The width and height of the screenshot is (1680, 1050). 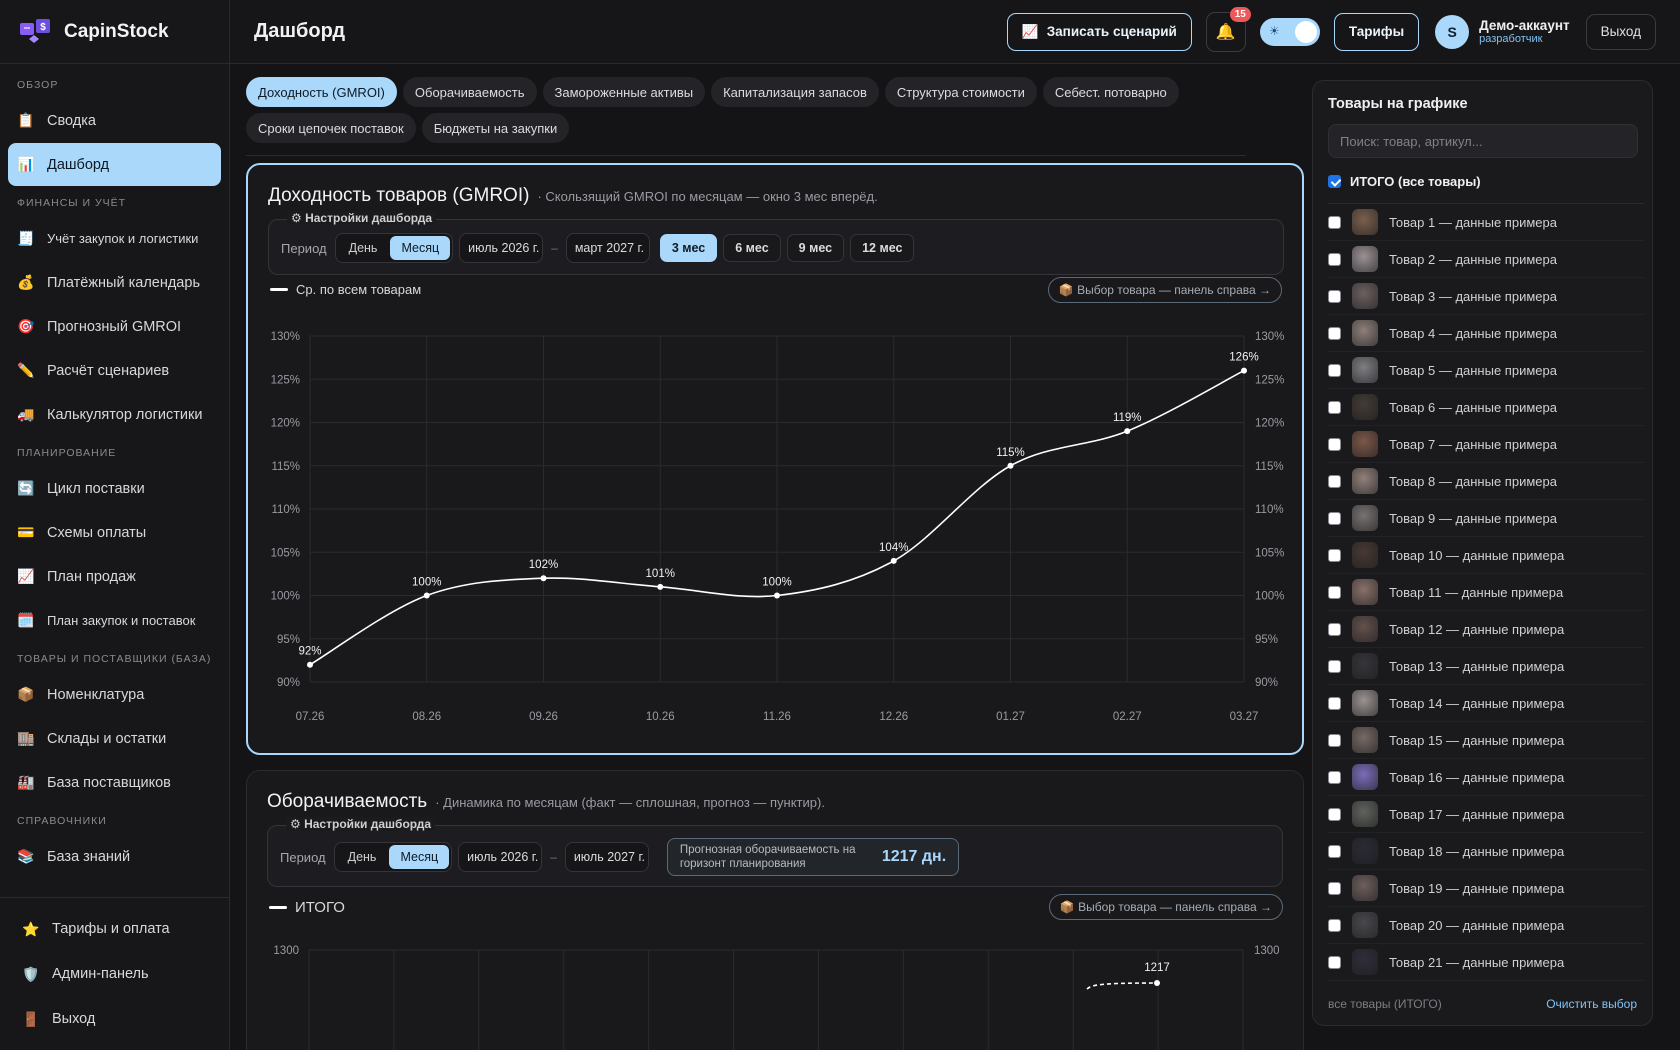 I want to click on sidebar-item: 📊 Дашборд, so click(x=114, y=164).